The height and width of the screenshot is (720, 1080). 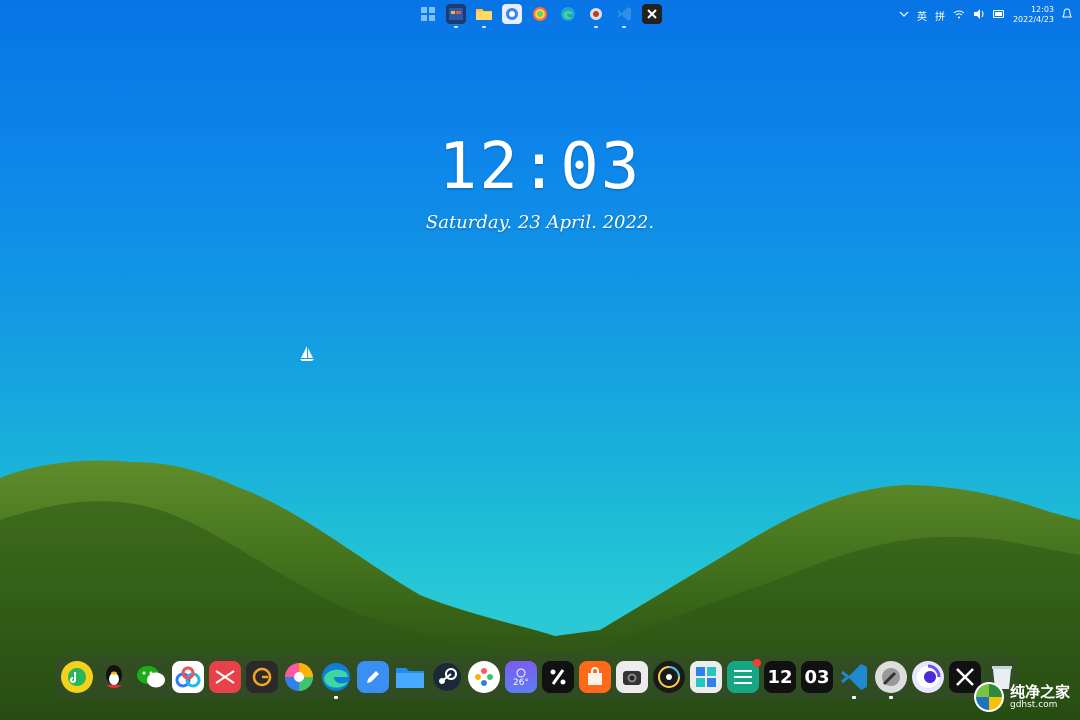 I want to click on weather-temp: 26°, so click(x=521, y=682).